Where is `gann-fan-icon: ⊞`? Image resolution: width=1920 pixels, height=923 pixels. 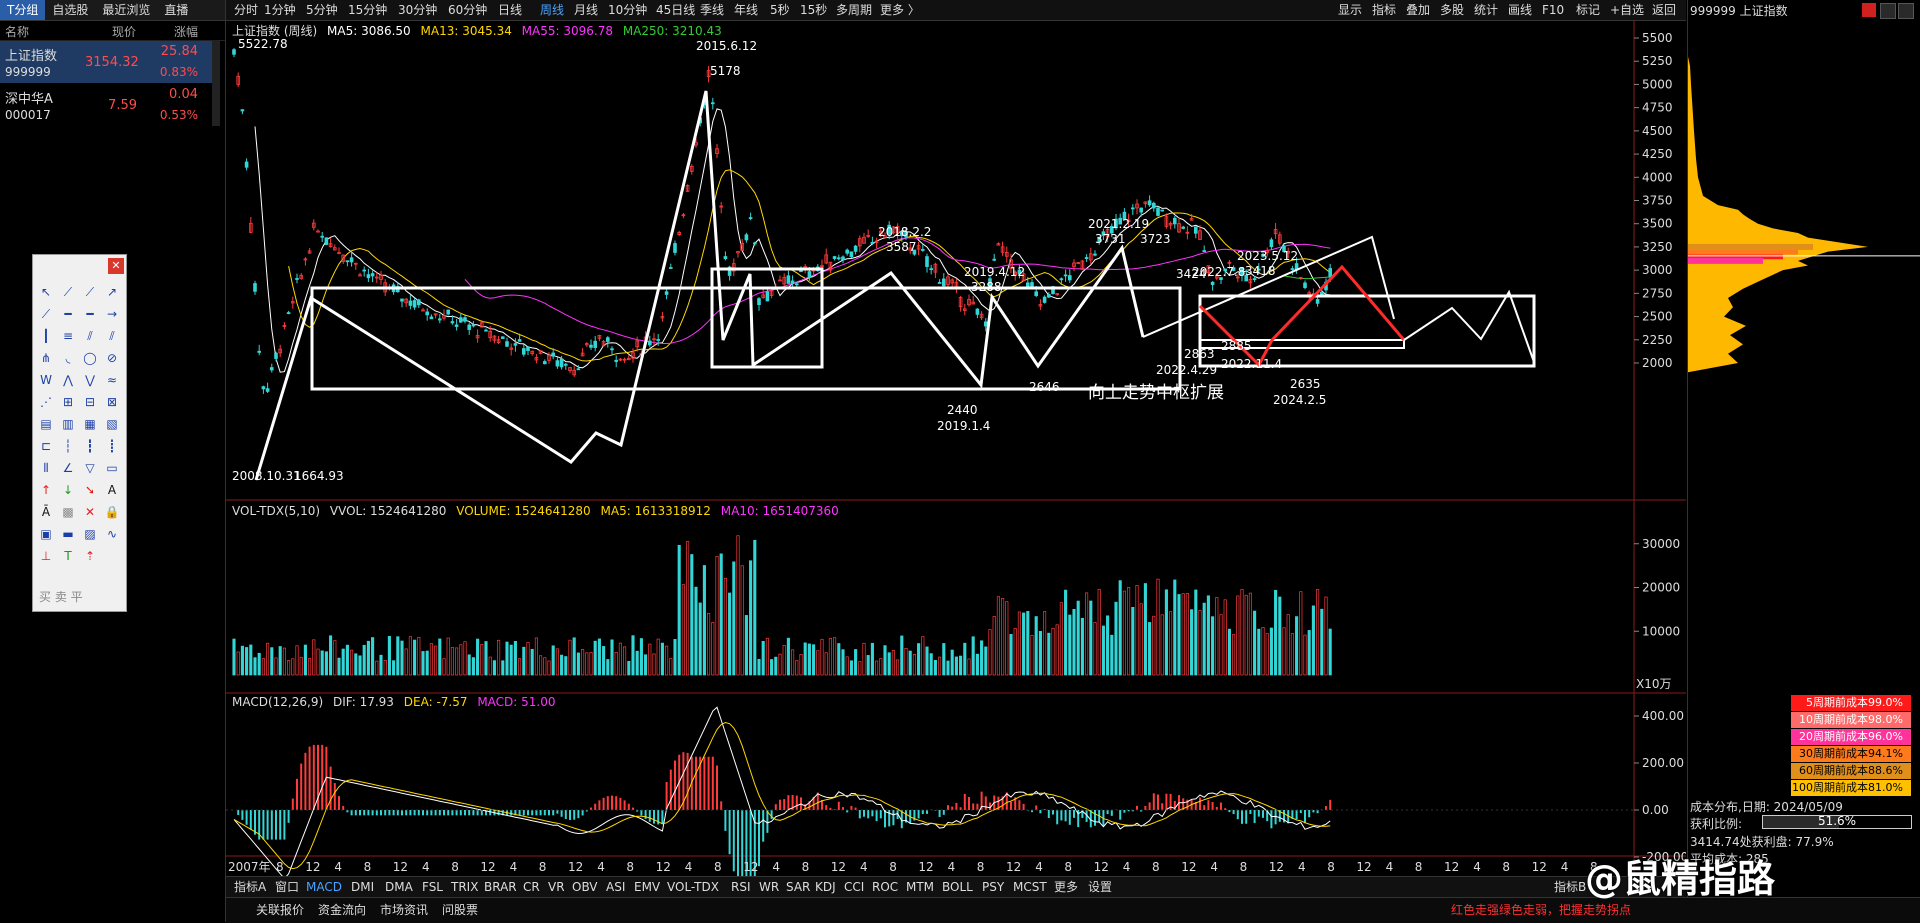 gann-fan-icon: ⊞ is located at coordinates (68, 402).